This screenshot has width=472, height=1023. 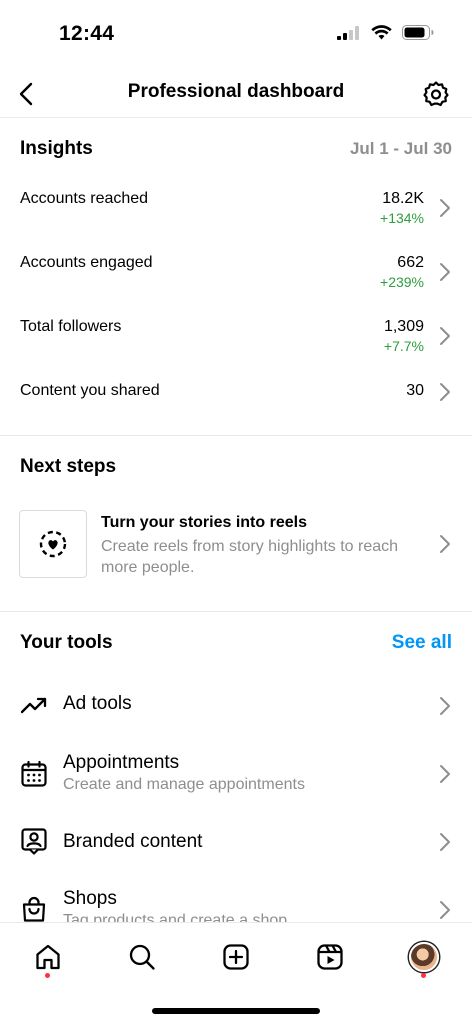 I want to click on reels-icon, so click(x=330, y=957).